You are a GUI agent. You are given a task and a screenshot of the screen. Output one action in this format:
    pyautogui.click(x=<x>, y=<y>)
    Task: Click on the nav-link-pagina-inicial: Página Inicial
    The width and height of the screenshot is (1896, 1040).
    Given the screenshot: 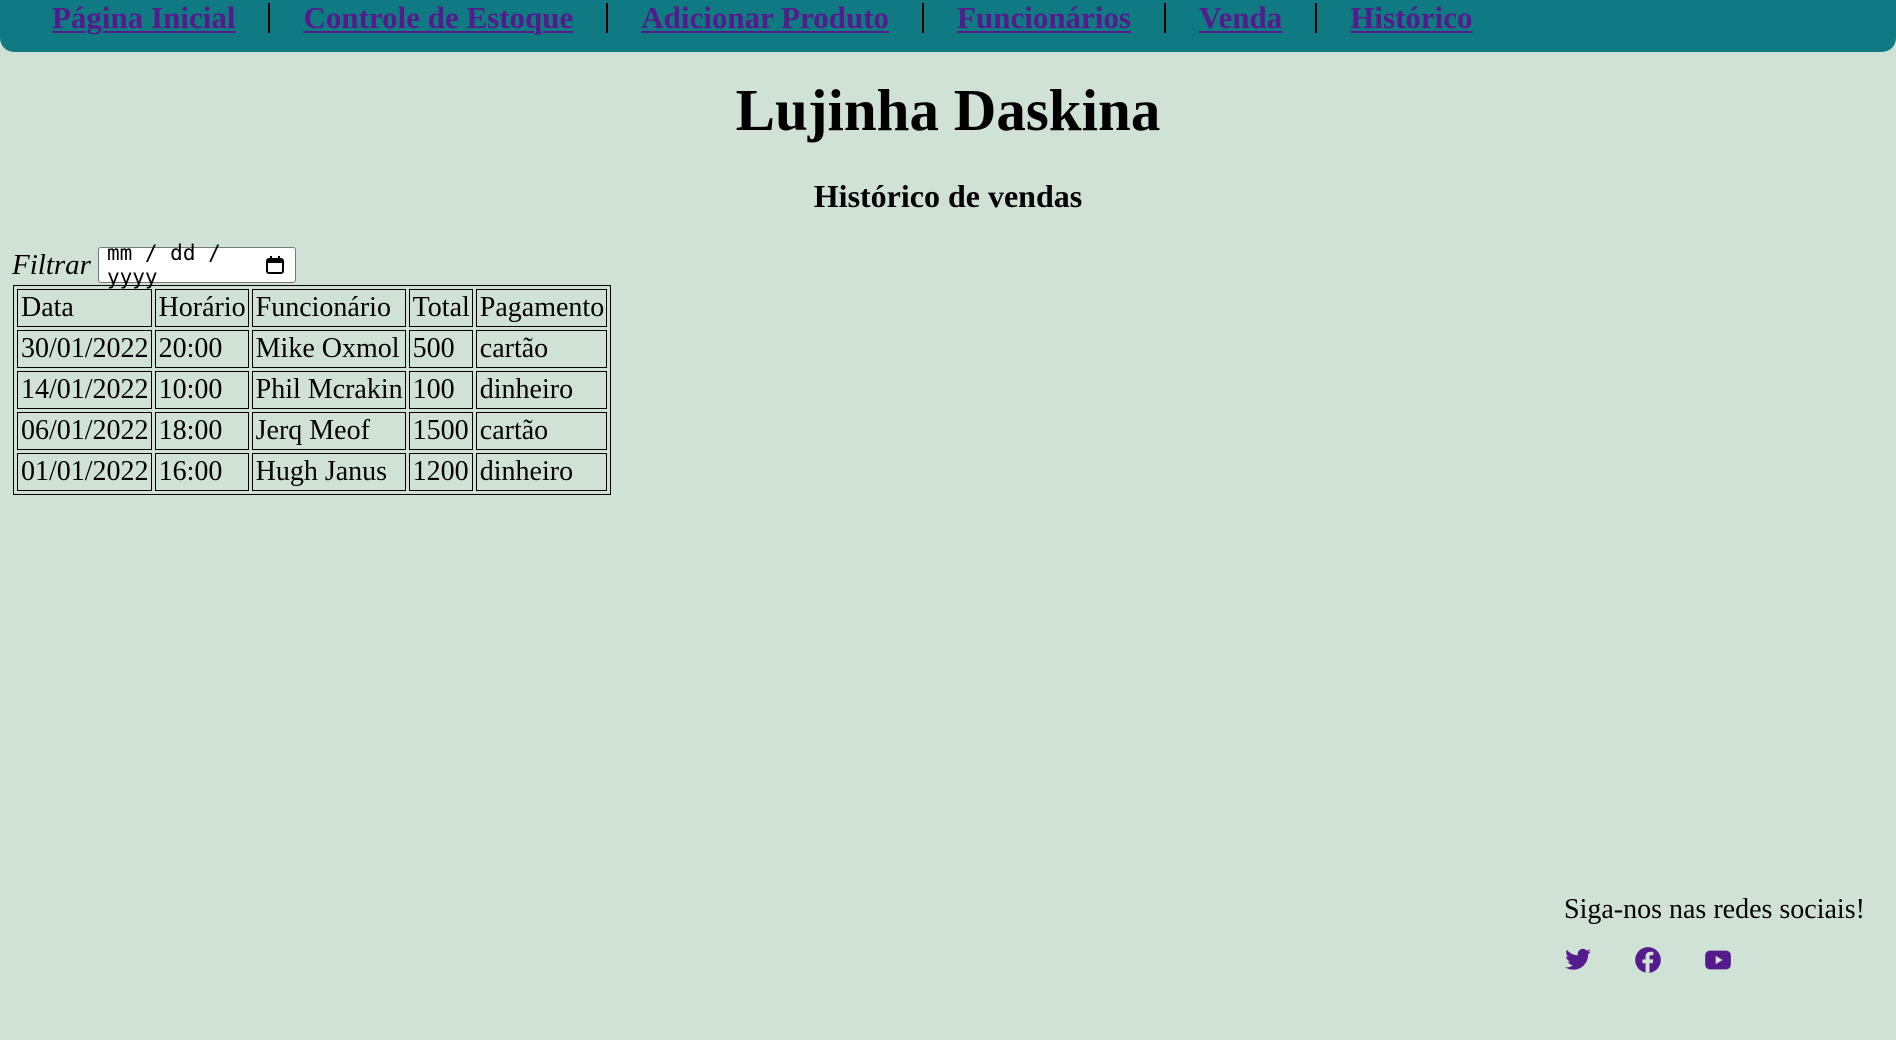 What is the action you would take?
    pyautogui.click(x=143, y=18)
    